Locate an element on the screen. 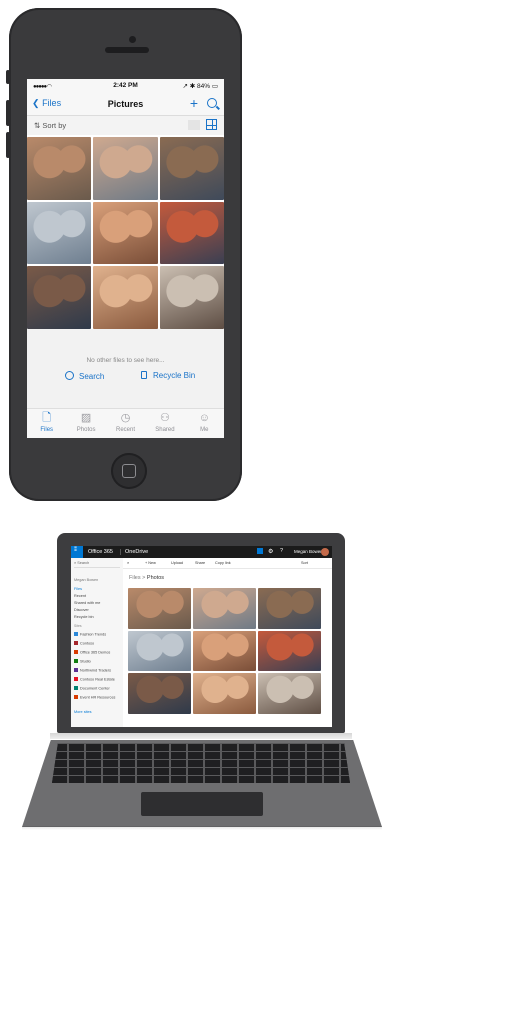  tab-label: Files is located at coordinates (47, 430).